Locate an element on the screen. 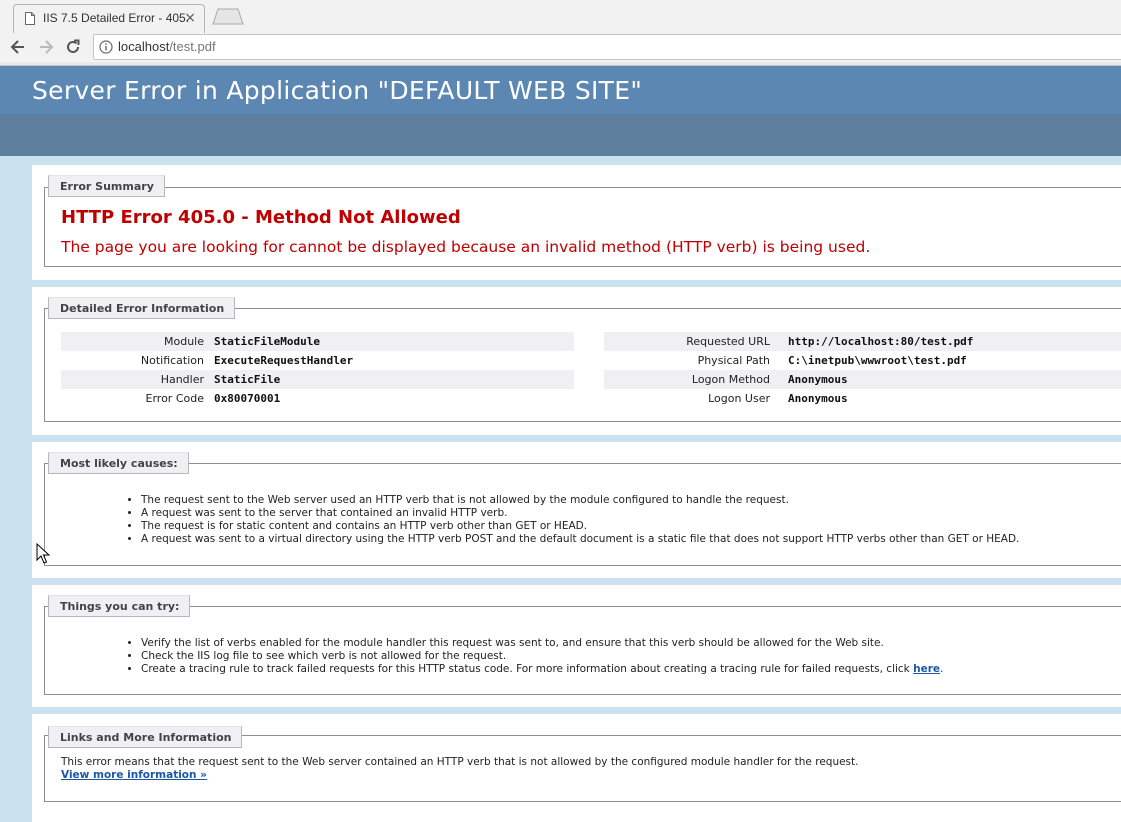 This screenshot has width=1121, height=822. detail-value: C:\inetpub\wwwroot\test.pdf is located at coordinates (877, 360).